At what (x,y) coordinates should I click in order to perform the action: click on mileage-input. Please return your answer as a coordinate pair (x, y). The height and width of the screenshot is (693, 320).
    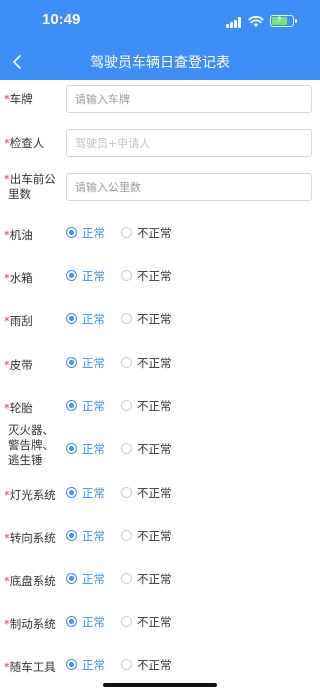
    Looking at the image, I should click on (189, 187).